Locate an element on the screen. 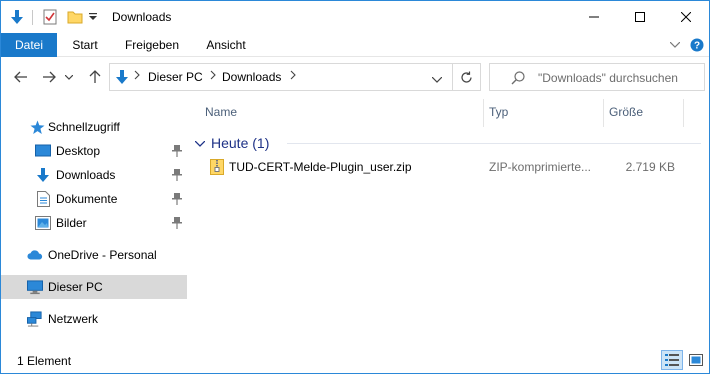 The image size is (710, 374). zip-folder-icon is located at coordinates (217, 167).